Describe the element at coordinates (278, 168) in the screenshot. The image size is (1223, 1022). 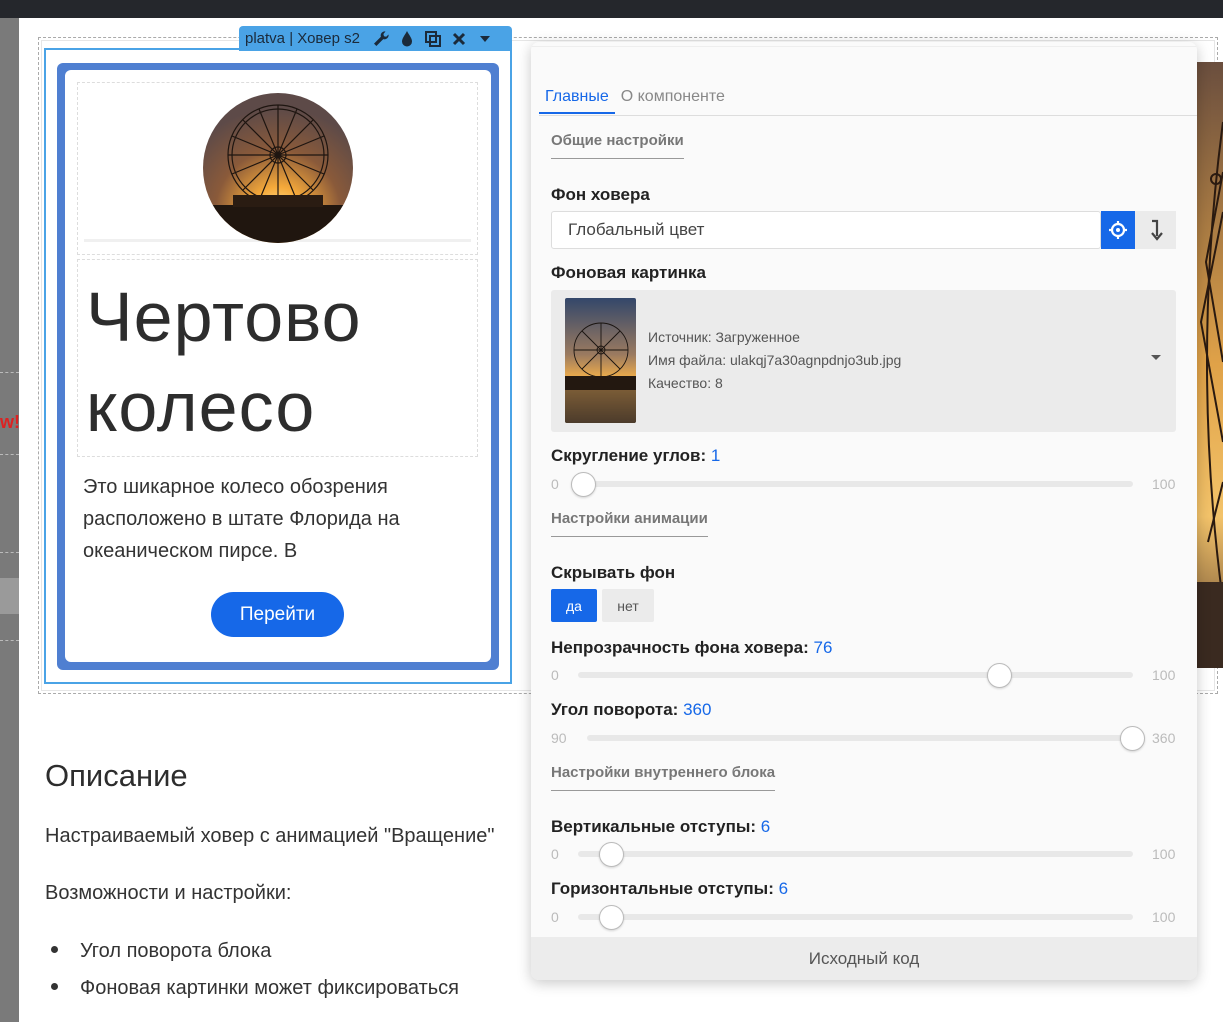
I see `ferris-wheel-image` at that location.